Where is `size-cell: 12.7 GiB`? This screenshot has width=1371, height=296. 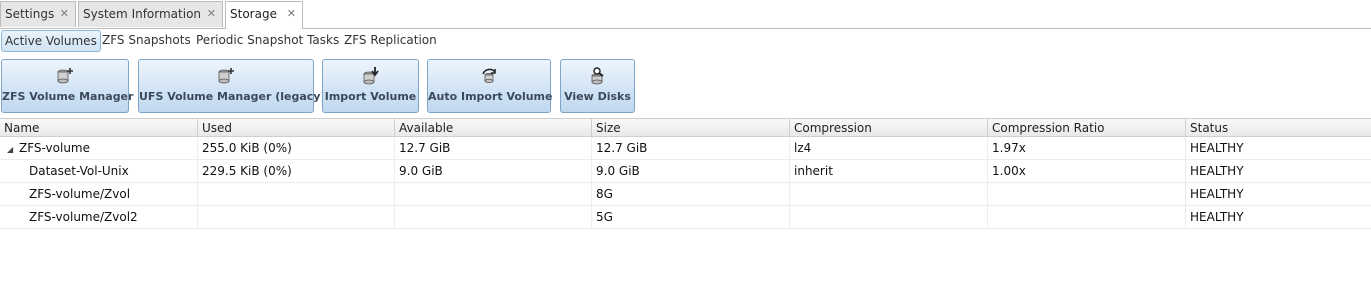
size-cell: 12.7 GiB is located at coordinates (691, 148).